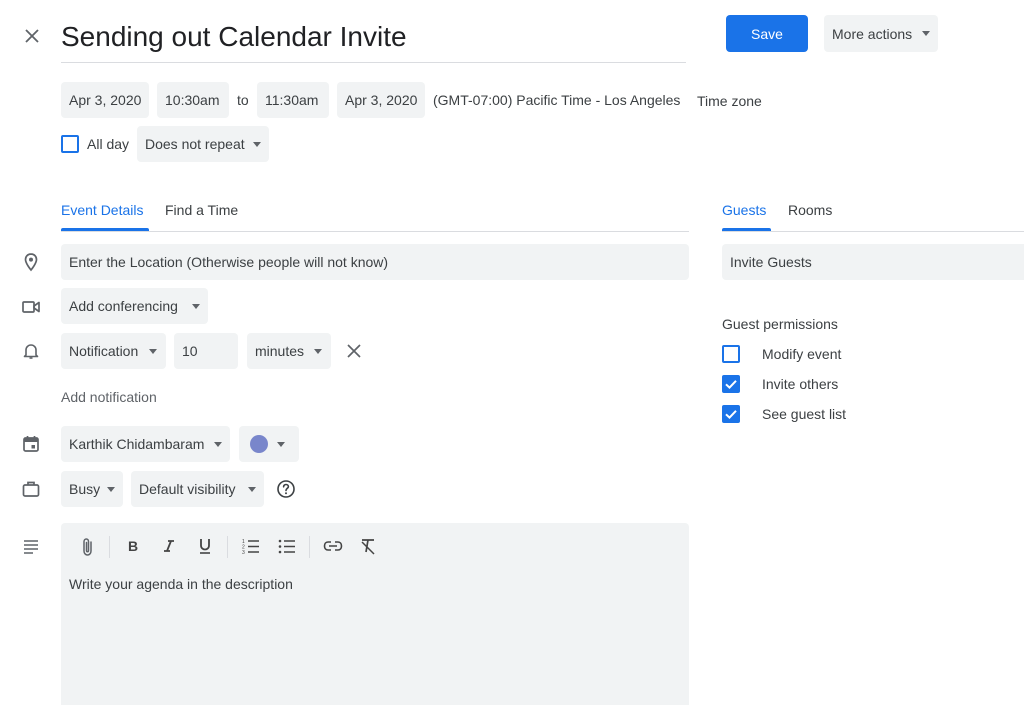 Image resolution: width=1024 pixels, height=705 pixels. Describe the element at coordinates (771, 262) in the screenshot. I see `invite-guests-value: Invite Guests` at that location.